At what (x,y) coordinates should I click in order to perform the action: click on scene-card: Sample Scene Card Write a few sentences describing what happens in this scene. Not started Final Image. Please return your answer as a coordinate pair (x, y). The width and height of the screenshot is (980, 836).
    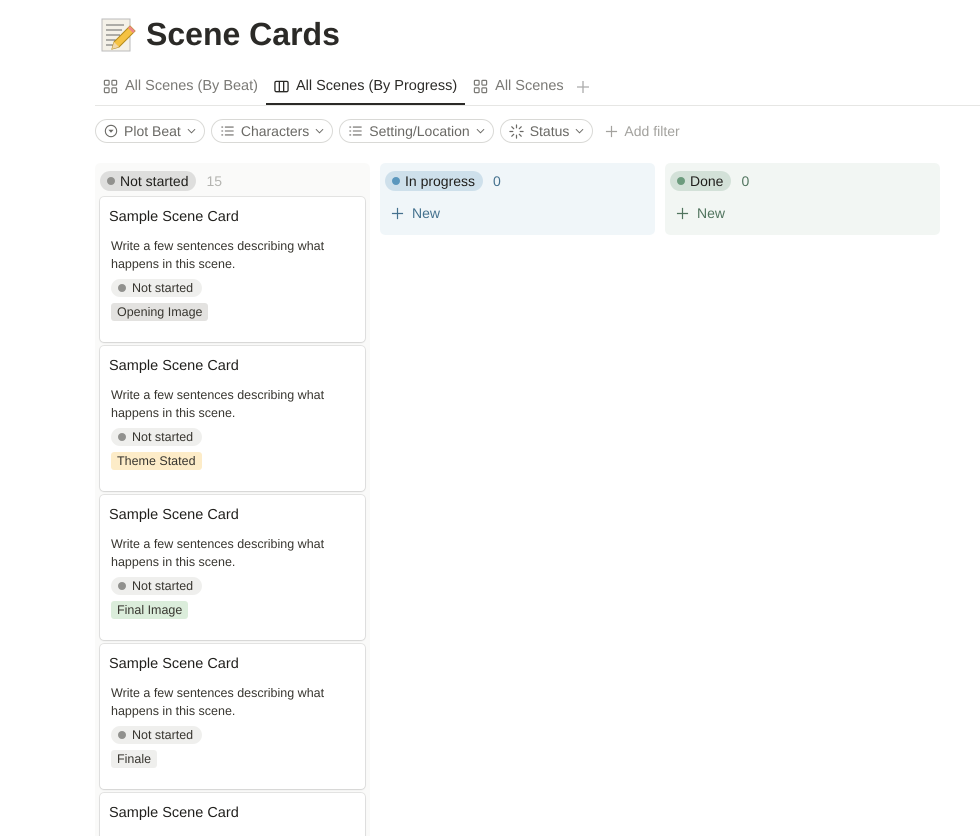
    Looking at the image, I should click on (232, 567).